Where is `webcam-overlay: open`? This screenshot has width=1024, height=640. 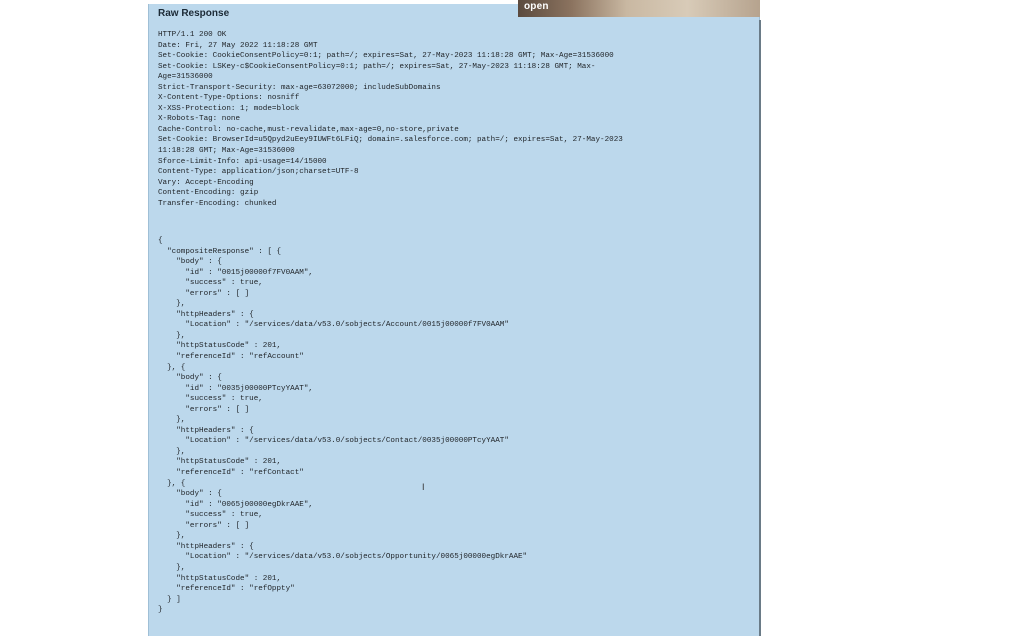 webcam-overlay: open is located at coordinates (639, 8).